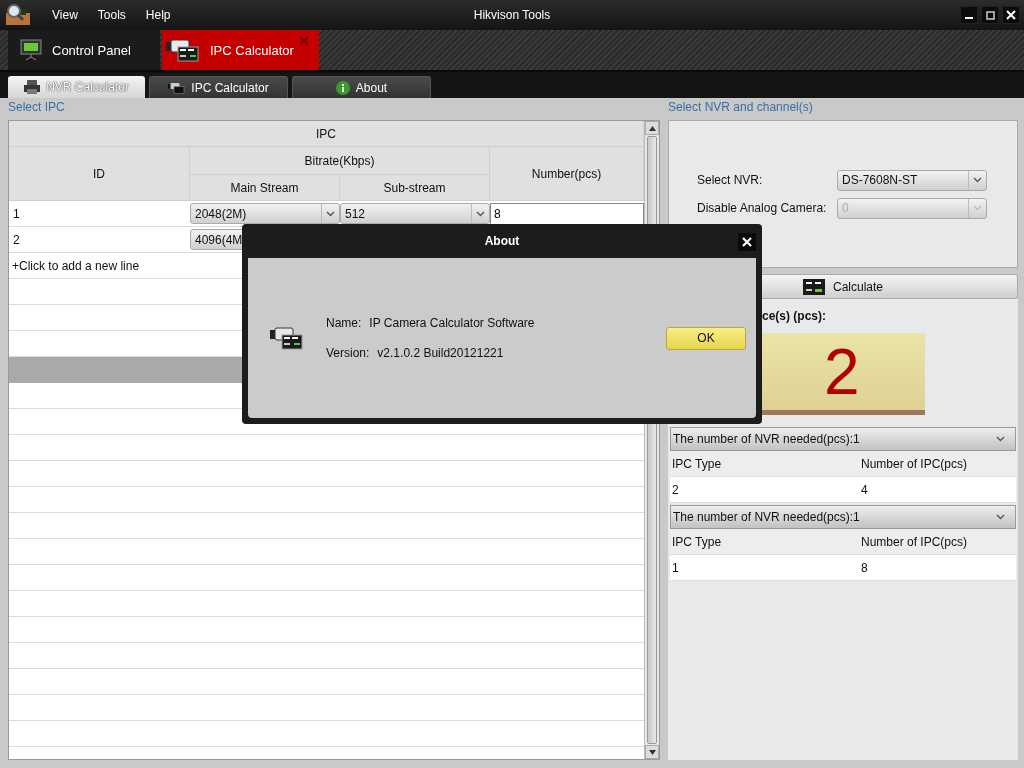 This screenshot has height=768, width=1024. What do you see at coordinates (344, 323) in the screenshot?
I see `info-label: Name:` at bounding box center [344, 323].